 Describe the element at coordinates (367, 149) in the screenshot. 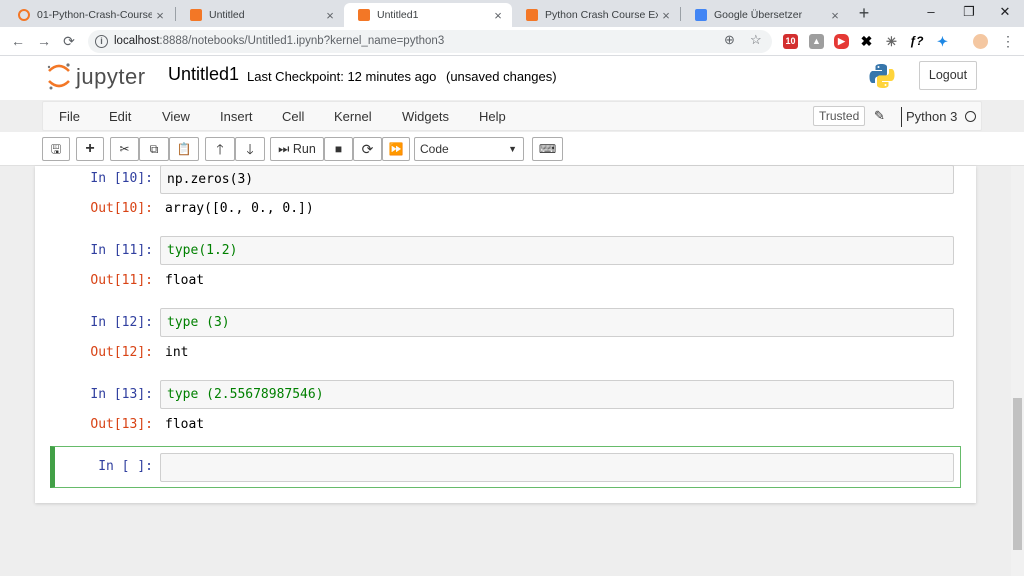

I see `restart-kernel-icon: ⟳` at that location.